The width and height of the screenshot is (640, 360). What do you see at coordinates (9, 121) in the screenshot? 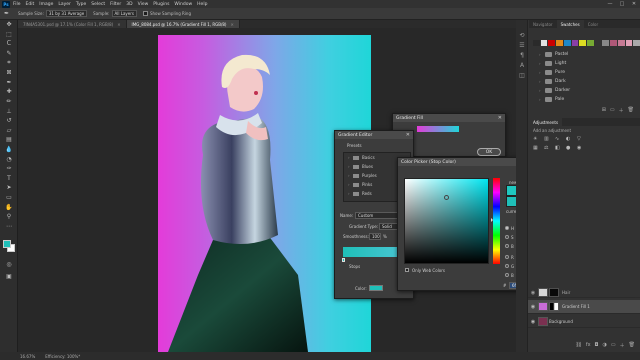
I see `history-brush-icon: ↺` at bounding box center [9, 121].